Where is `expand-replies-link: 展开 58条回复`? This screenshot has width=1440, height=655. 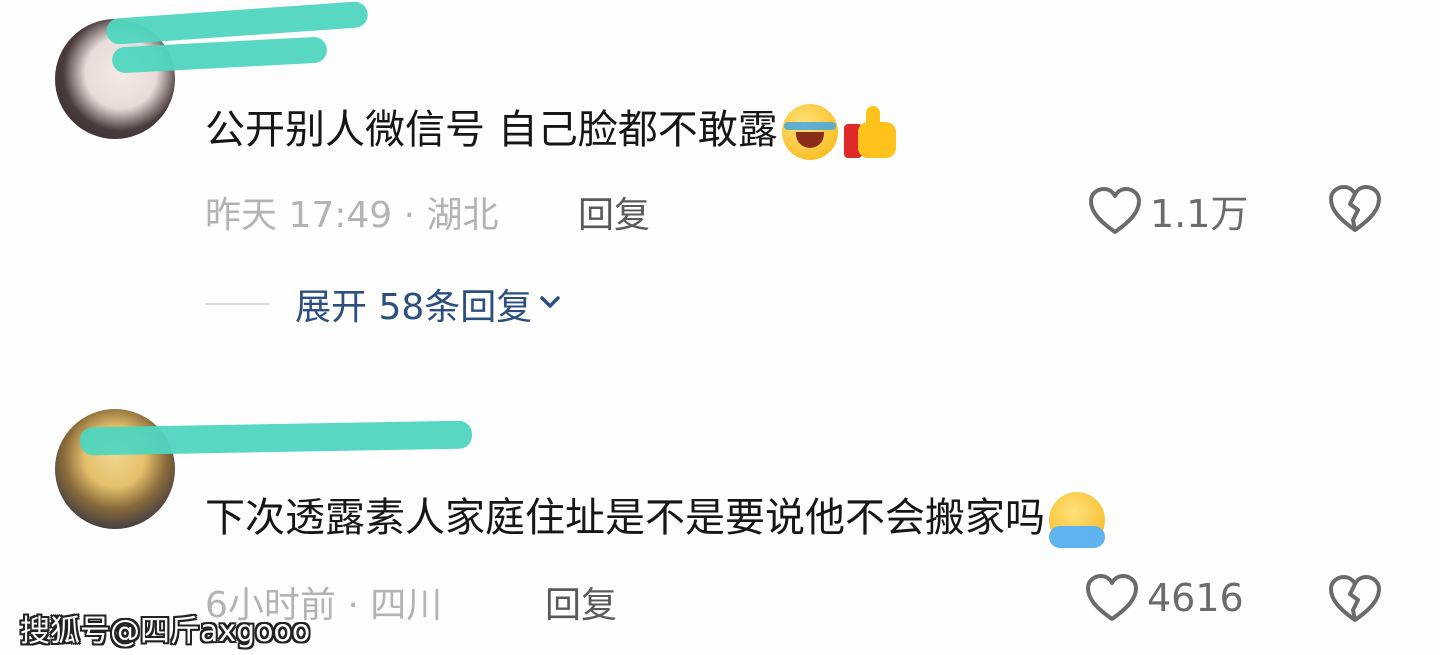 expand-replies-link: 展开 58条回复 is located at coordinates (383, 304).